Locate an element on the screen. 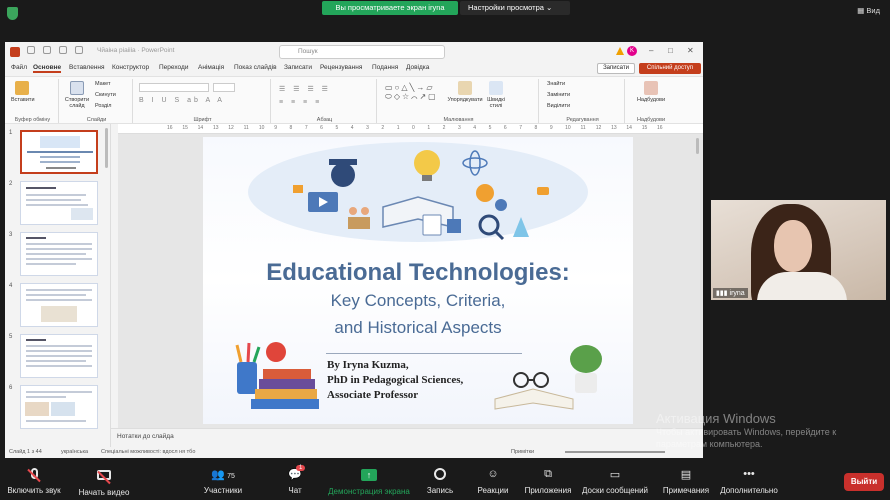 The width and height of the screenshot is (890, 500). slide-number: 4 is located at coordinates (11, 286).